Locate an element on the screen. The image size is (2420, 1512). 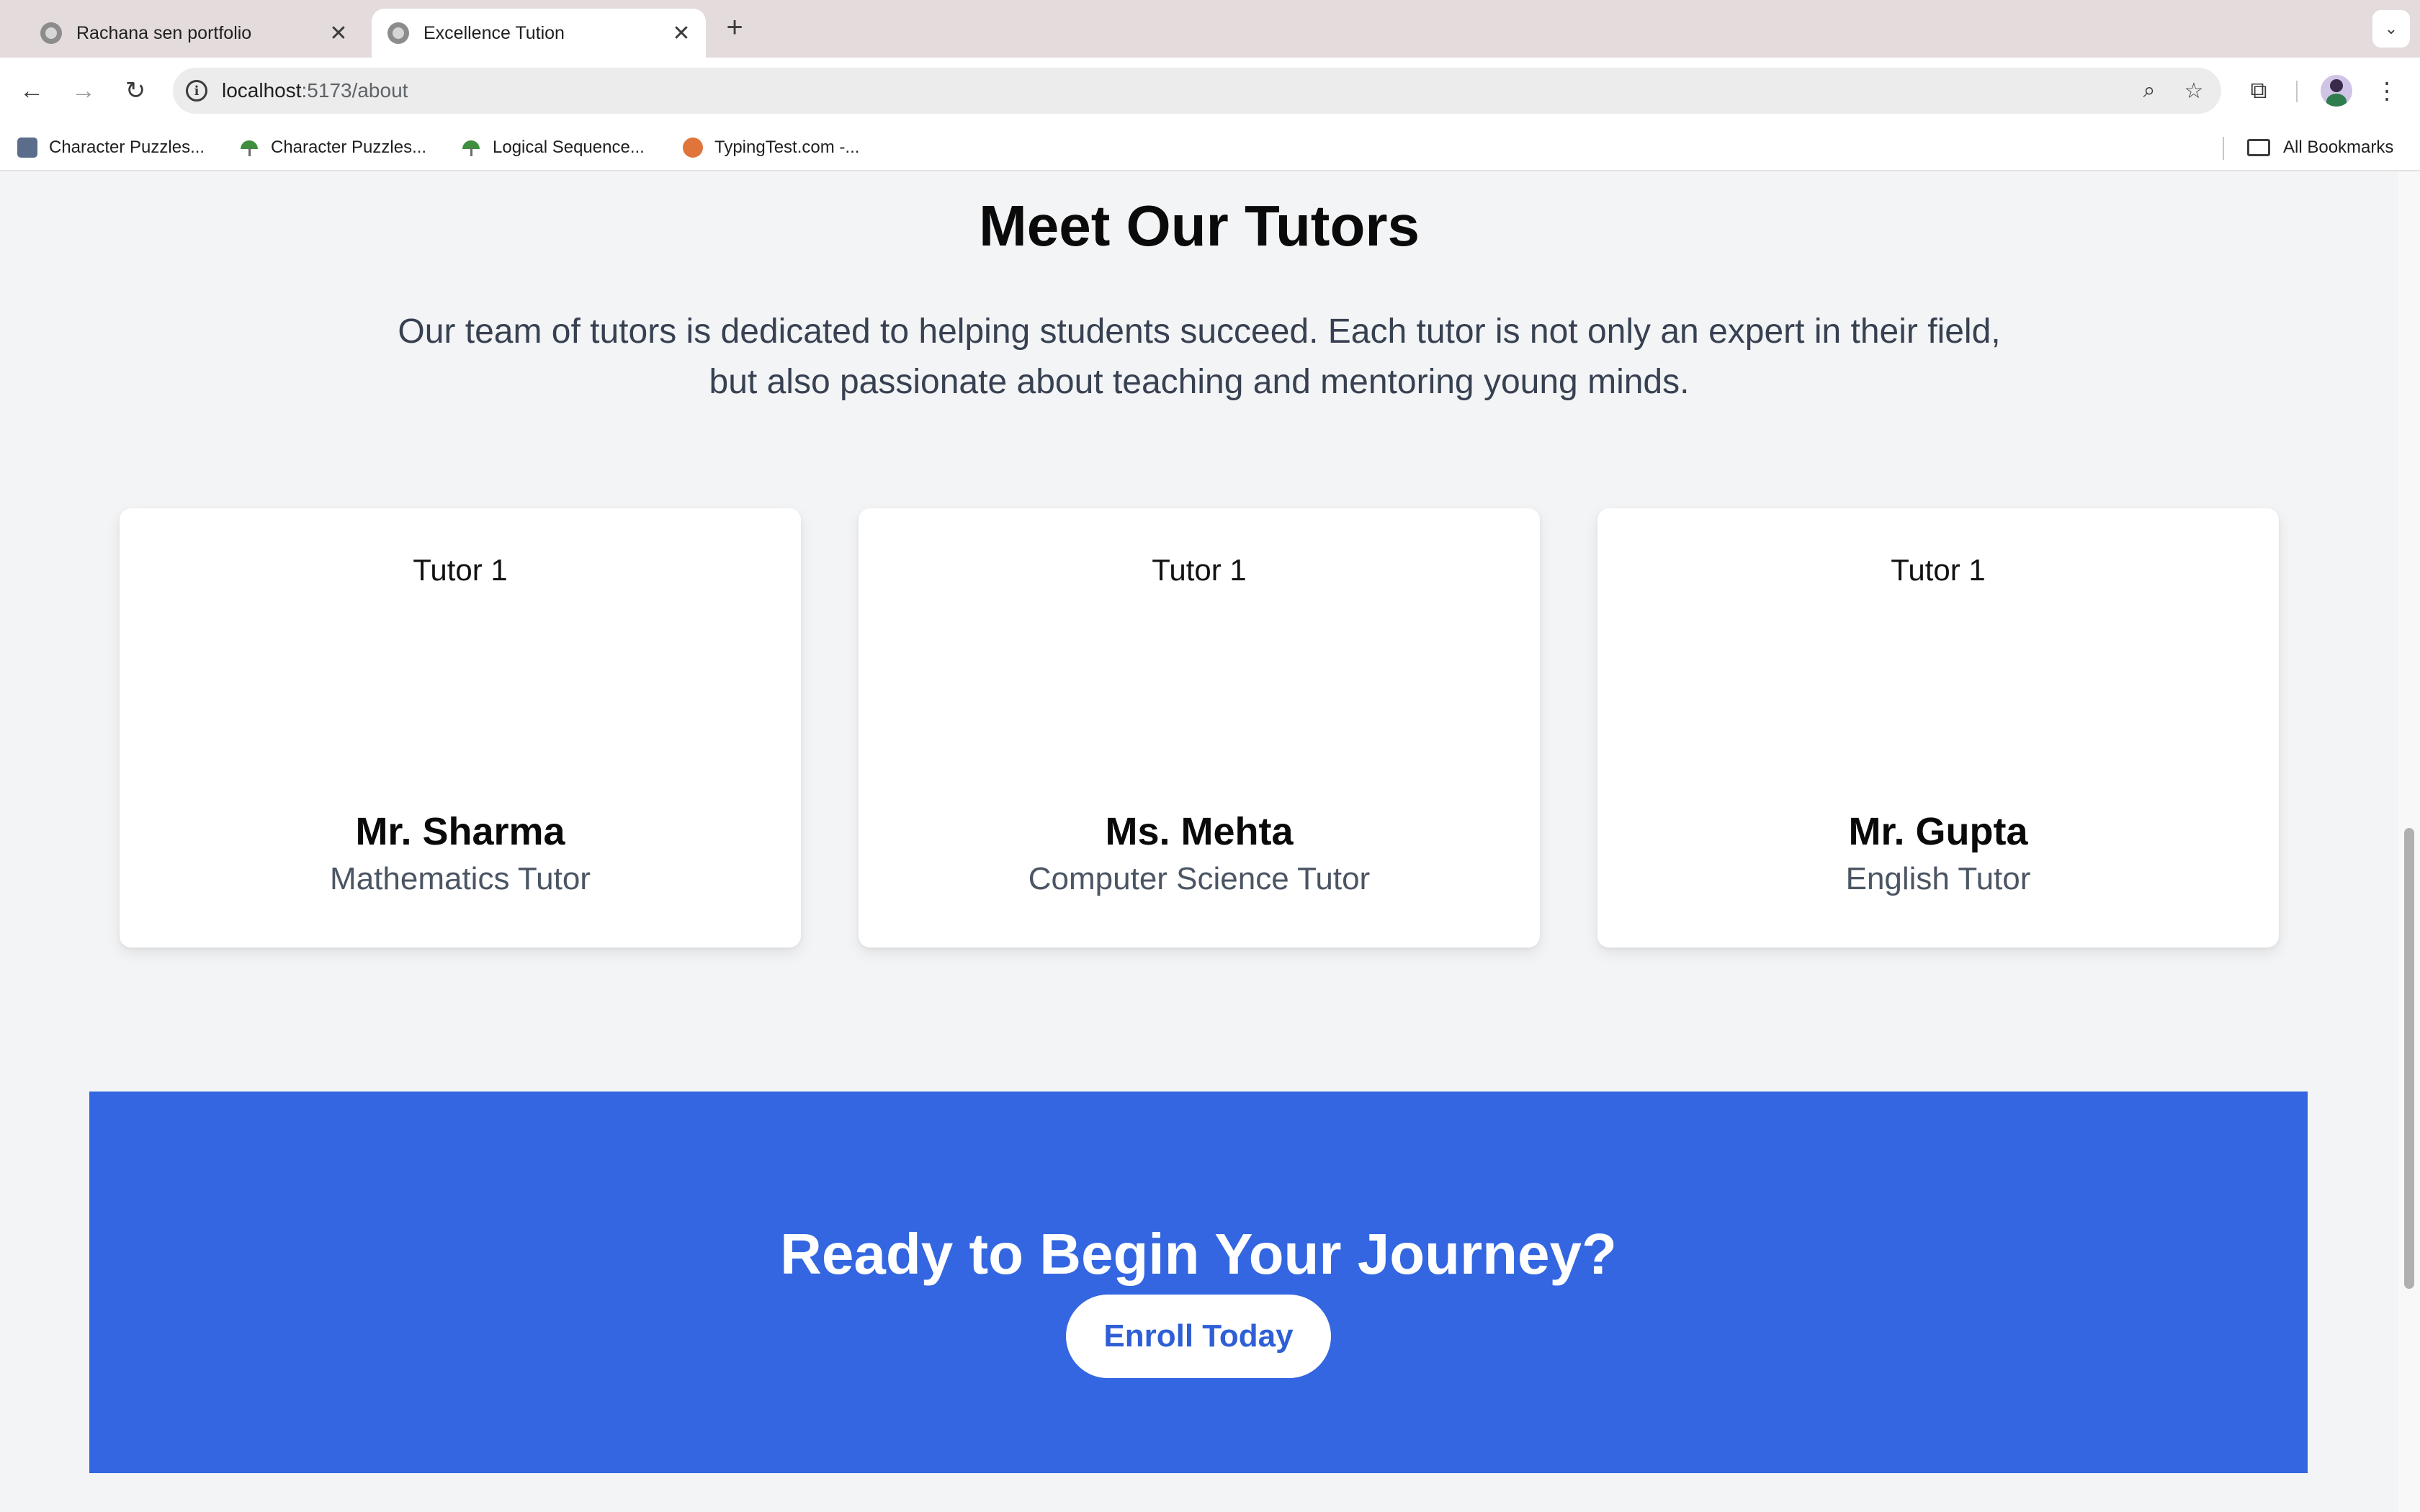
typing-icon is located at coordinates (693, 148).